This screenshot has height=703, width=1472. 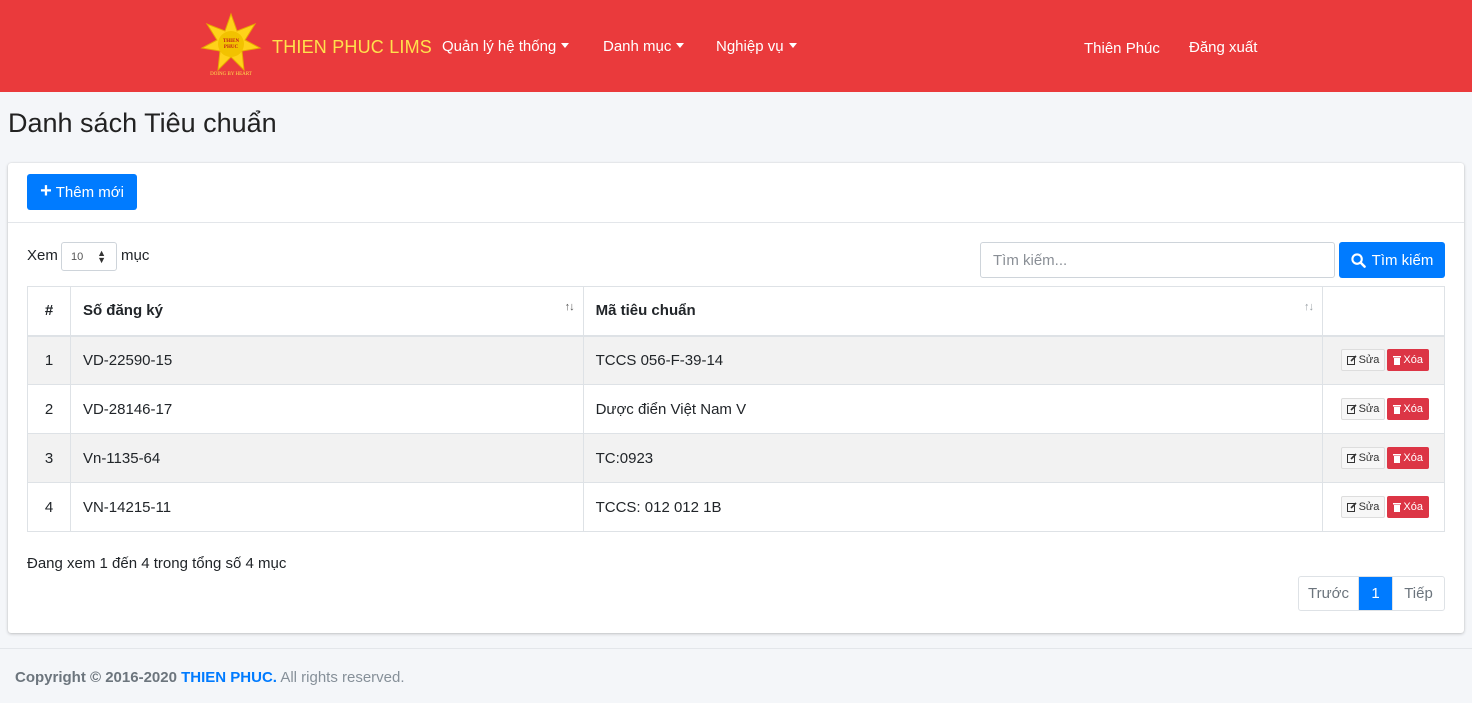 What do you see at coordinates (1157, 260) in the screenshot?
I see `search-input` at bounding box center [1157, 260].